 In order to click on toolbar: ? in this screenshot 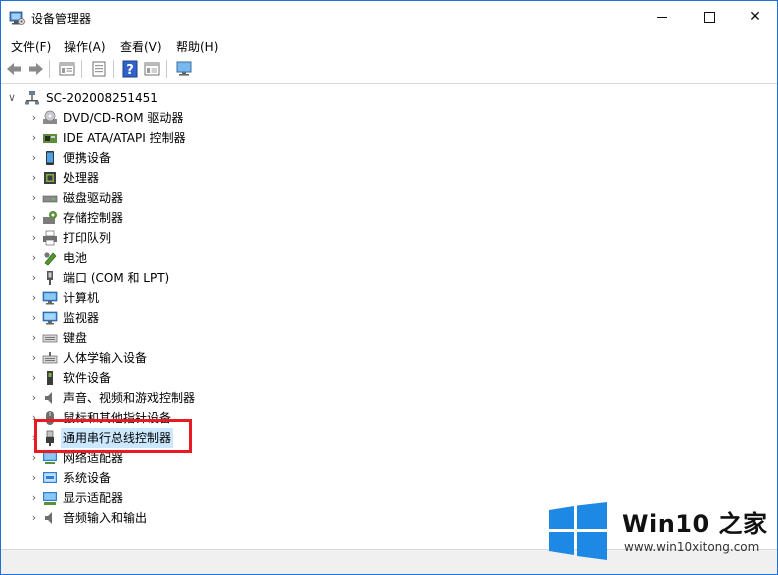, I will do `click(389, 70)`.